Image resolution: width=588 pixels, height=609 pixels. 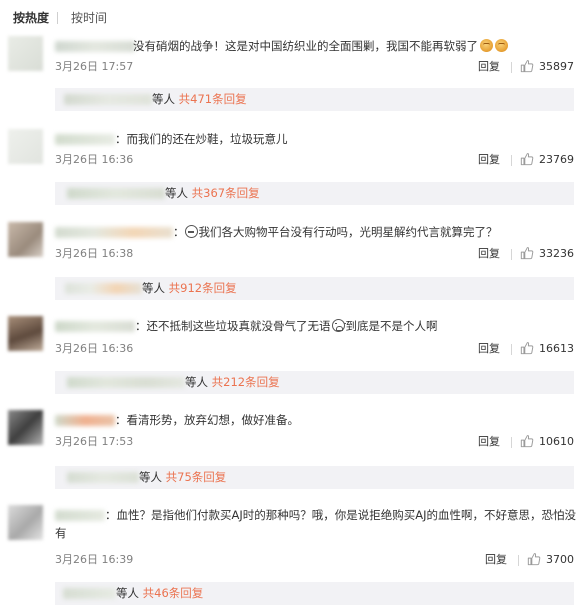 I want to click on view-replies-link: 共471条回复, so click(x=213, y=99).